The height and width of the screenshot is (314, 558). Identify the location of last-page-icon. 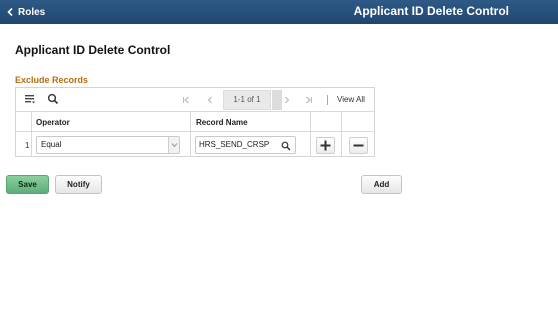
(309, 100).